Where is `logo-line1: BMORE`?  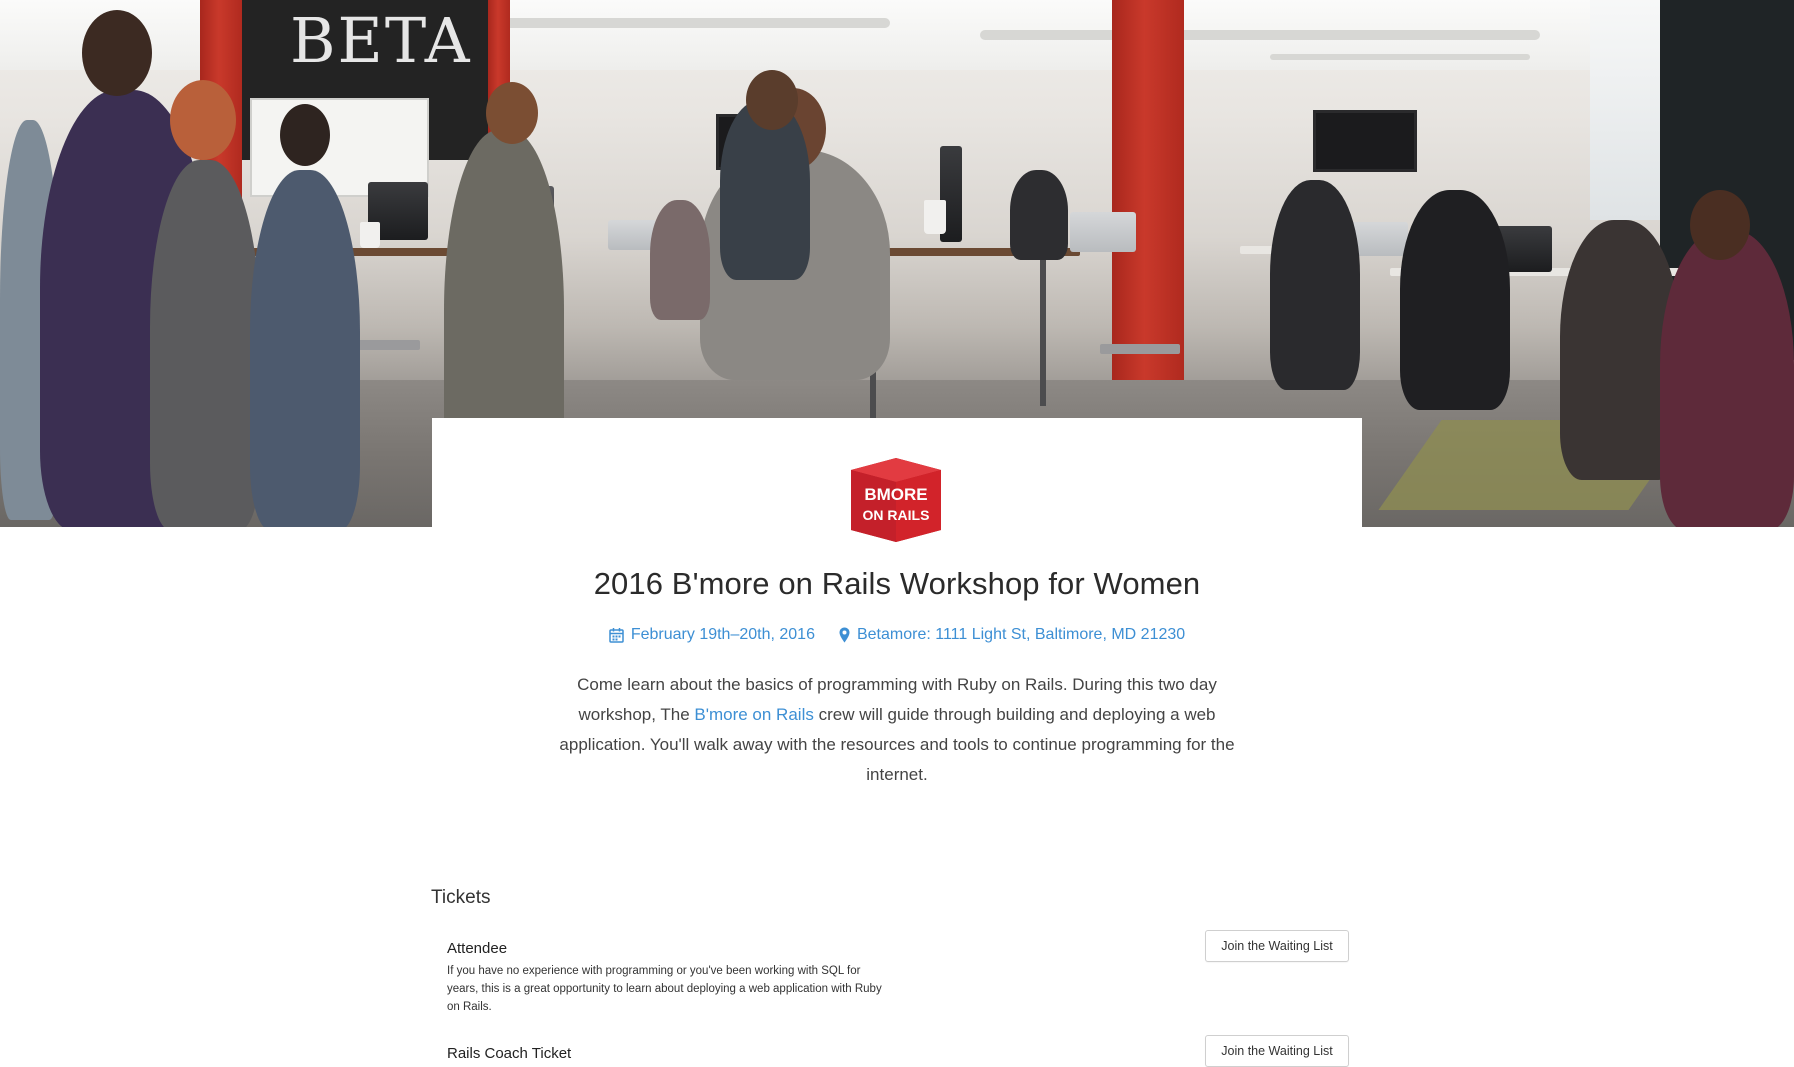
logo-line1: BMORE is located at coordinates (895, 494).